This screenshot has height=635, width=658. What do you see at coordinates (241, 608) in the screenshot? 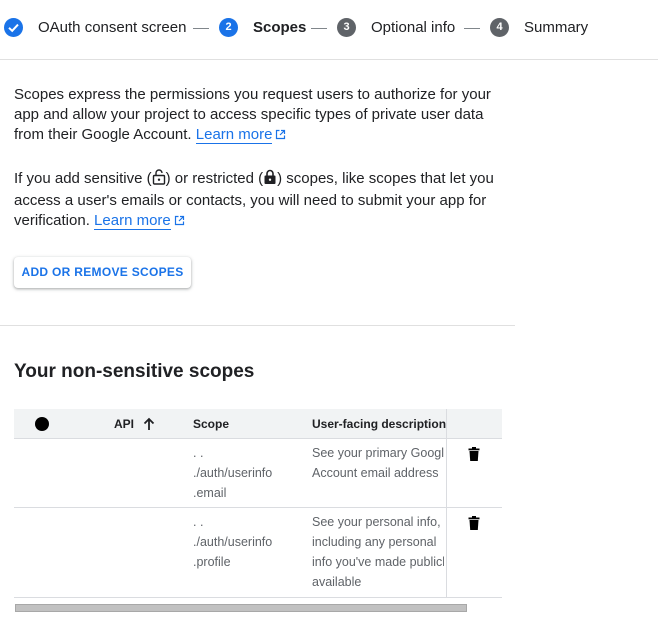
I see `scrollbar-thumb` at bounding box center [241, 608].